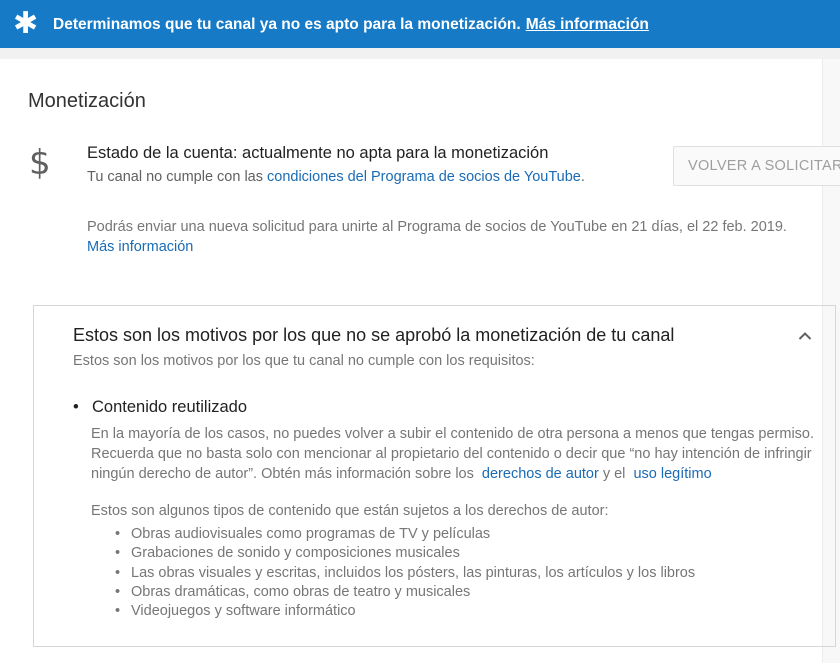 This screenshot has height=663, width=840. Describe the element at coordinates (170, 407) in the screenshot. I see `reason-title: Contenido reutilizado` at that location.